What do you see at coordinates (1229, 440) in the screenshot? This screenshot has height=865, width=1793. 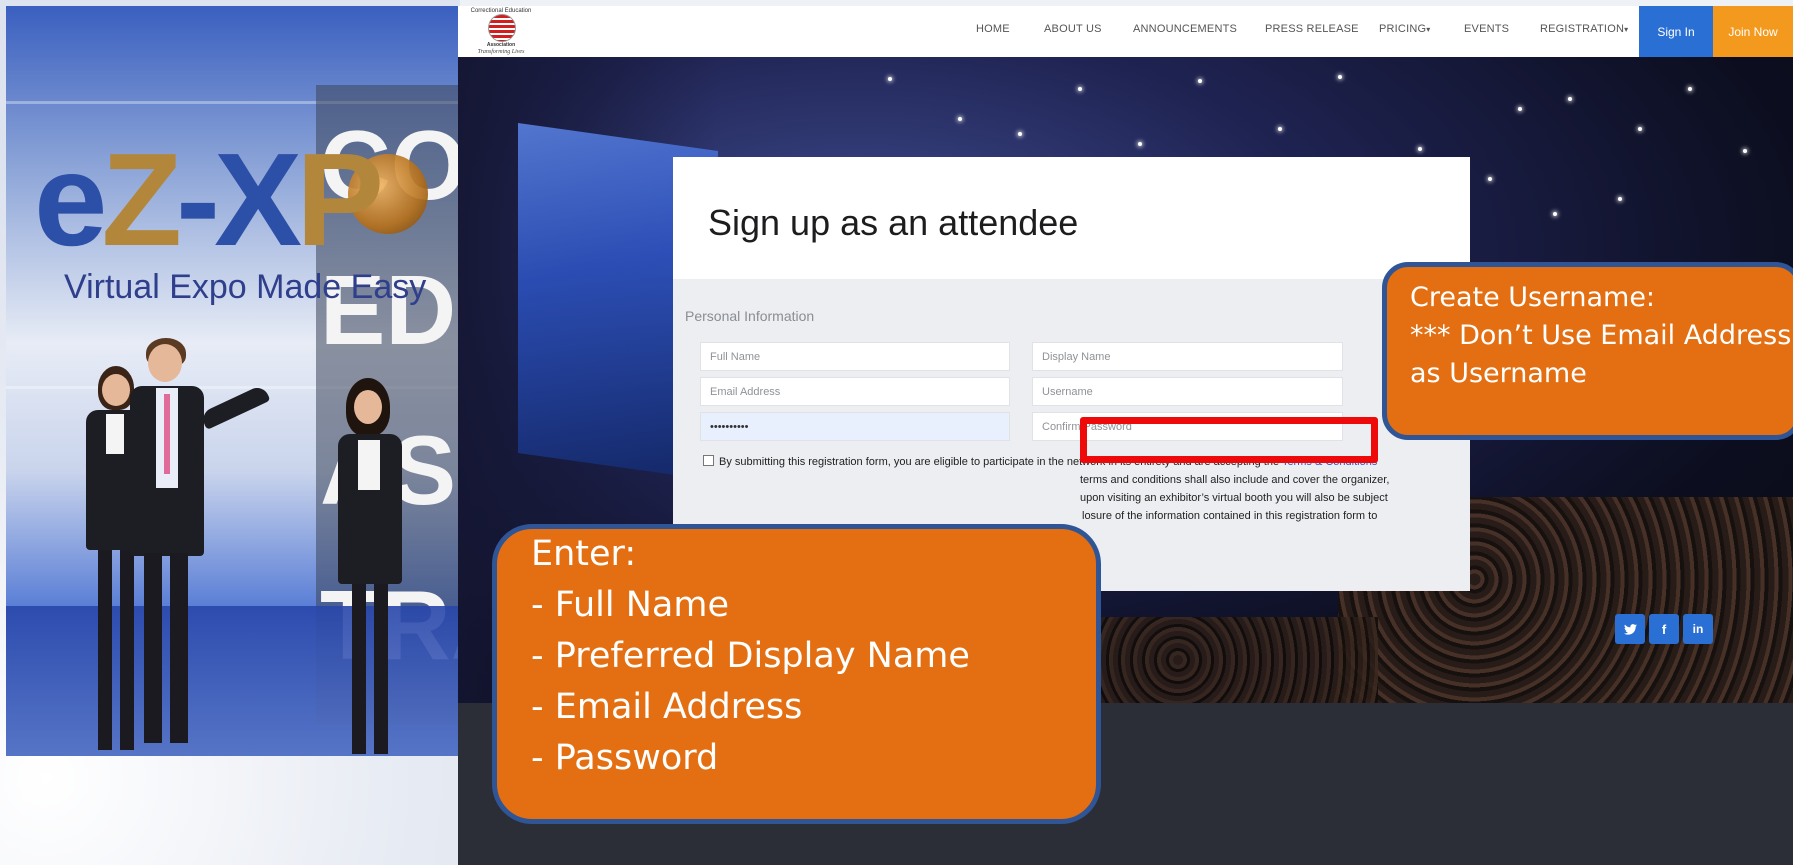 I see `username-highlight-box` at bounding box center [1229, 440].